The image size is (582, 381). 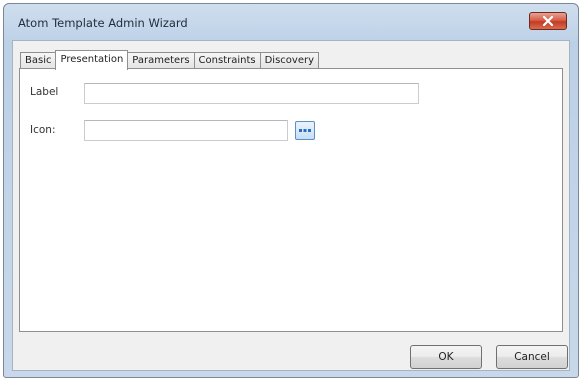 I want to click on ok-button: OK, so click(x=446, y=357).